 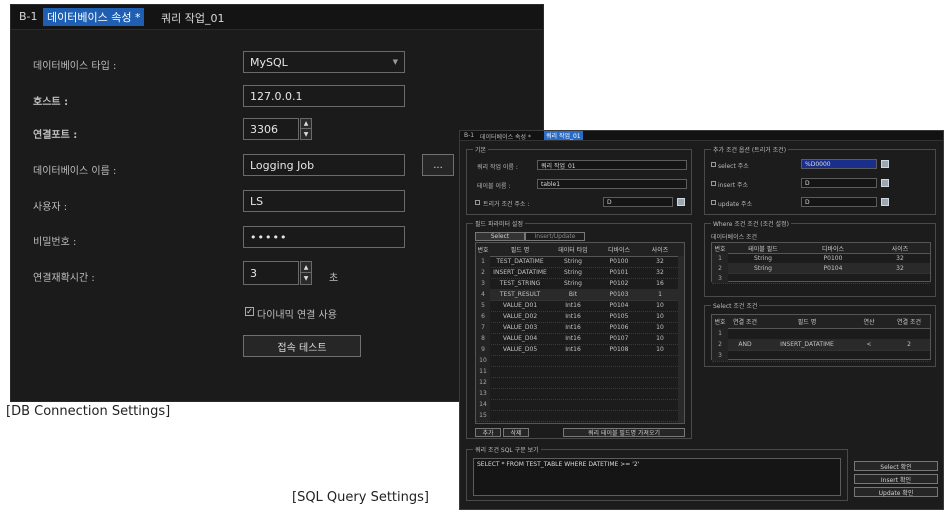 What do you see at coordinates (763, 249) in the screenshot?
I see `col-header: 테이블 필드` at bounding box center [763, 249].